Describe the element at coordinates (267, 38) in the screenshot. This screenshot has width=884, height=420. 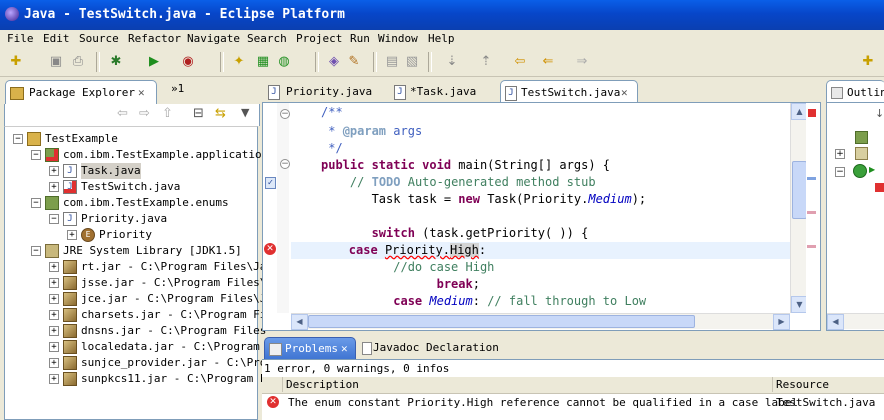
I see `menu-search: Search` at that location.